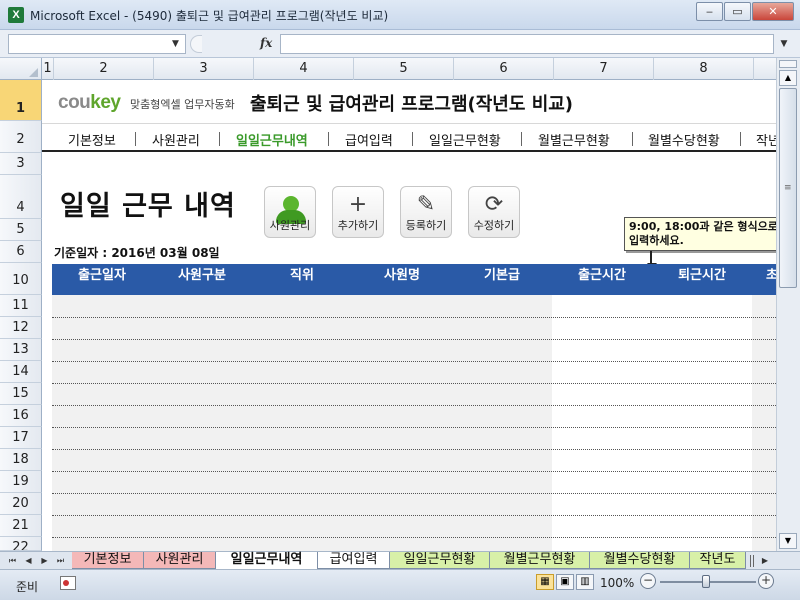 The height and width of the screenshot is (600, 800). Describe the element at coordinates (21, 460) in the screenshot. I see `row-header: 18` at that location.